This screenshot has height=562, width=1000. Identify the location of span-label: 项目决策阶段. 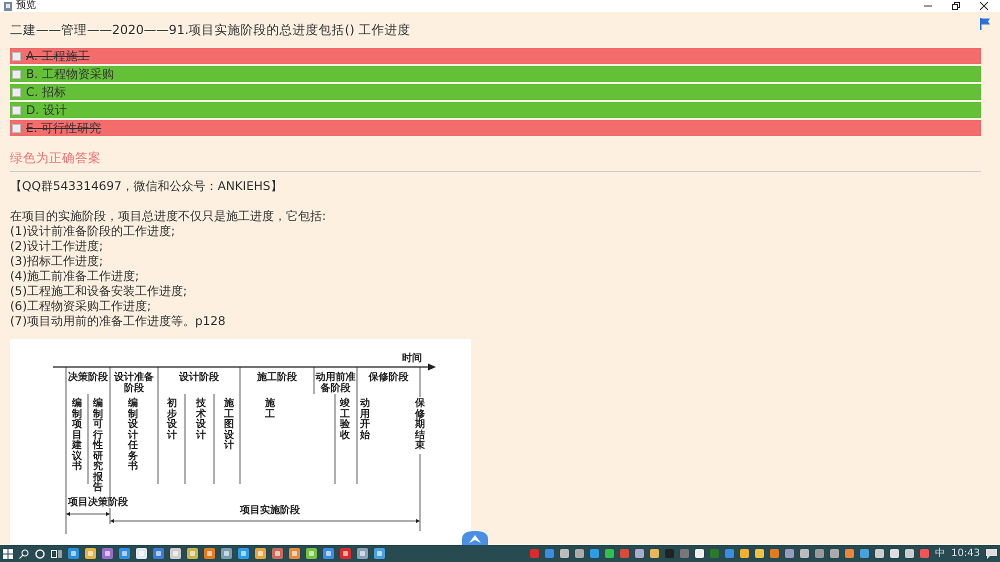
(98, 502).